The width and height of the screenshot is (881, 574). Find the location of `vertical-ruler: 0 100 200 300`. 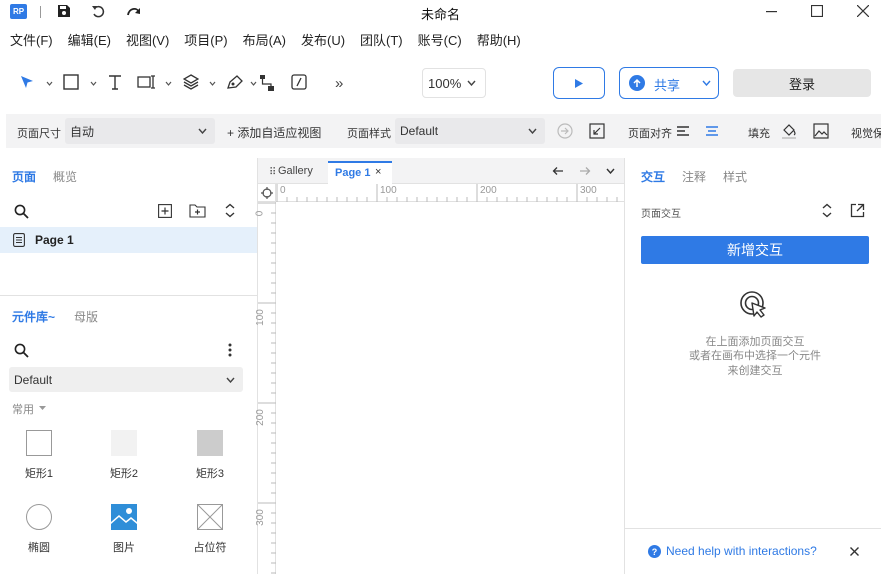

vertical-ruler: 0 100 200 300 is located at coordinates (265, 388).